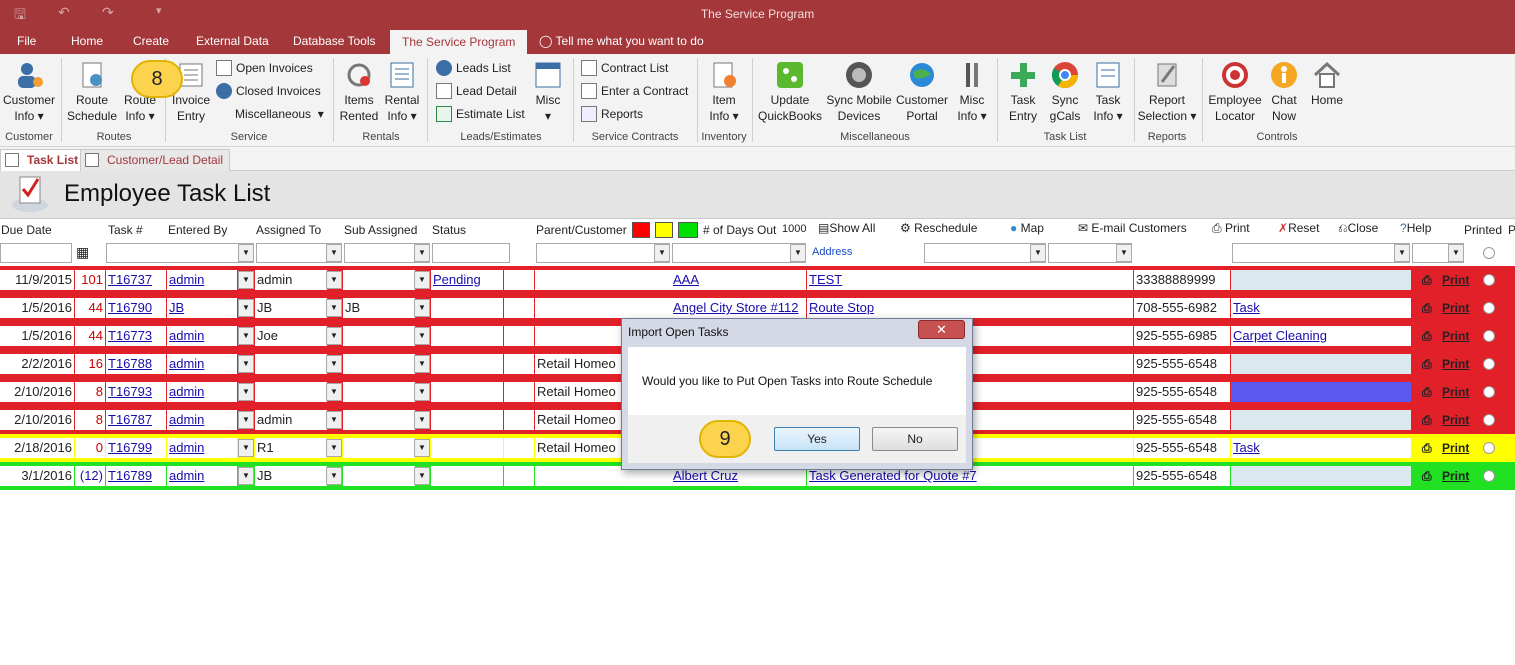 This screenshot has width=1515, height=665. What do you see at coordinates (790, 92) in the screenshot?
I see `update-quickbooks-button: Update QuickBooks` at bounding box center [790, 92].